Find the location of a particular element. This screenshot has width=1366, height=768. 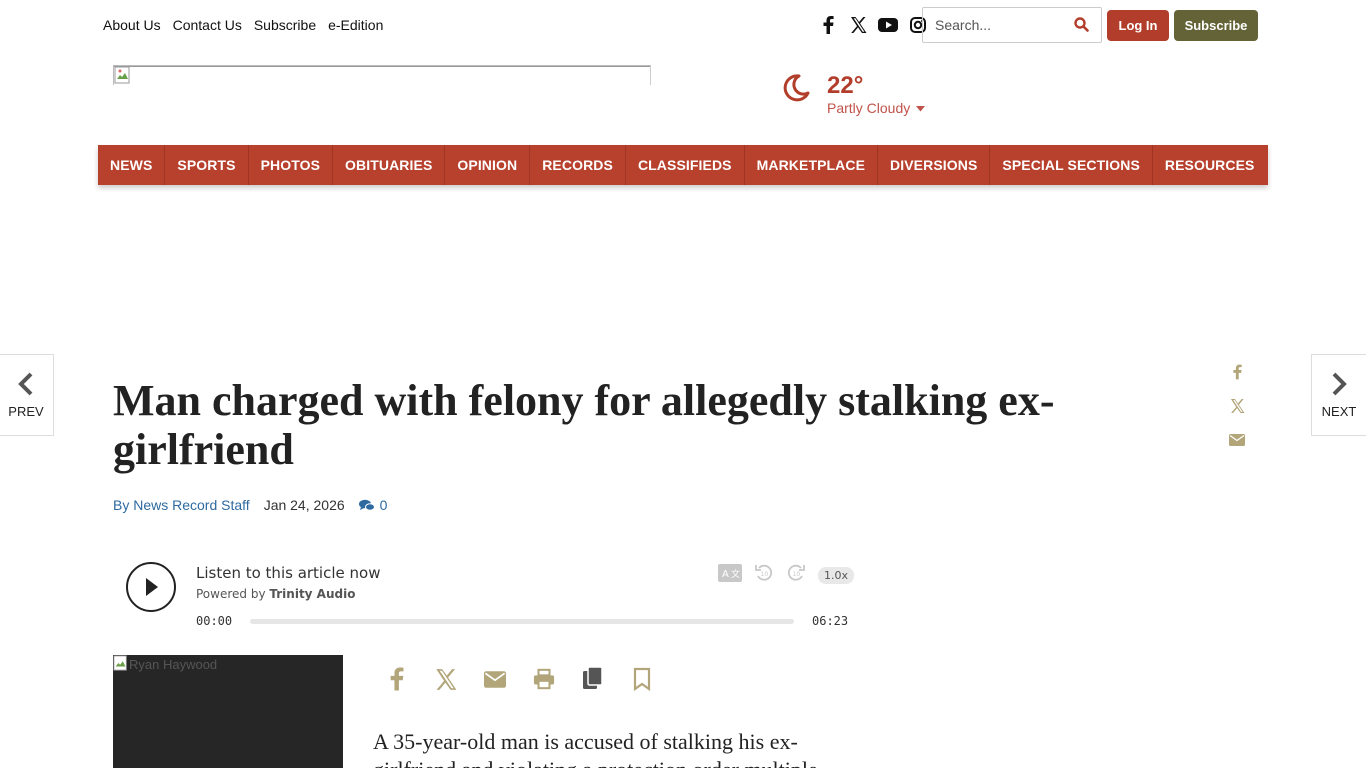

progress-bar is located at coordinates (522, 621).